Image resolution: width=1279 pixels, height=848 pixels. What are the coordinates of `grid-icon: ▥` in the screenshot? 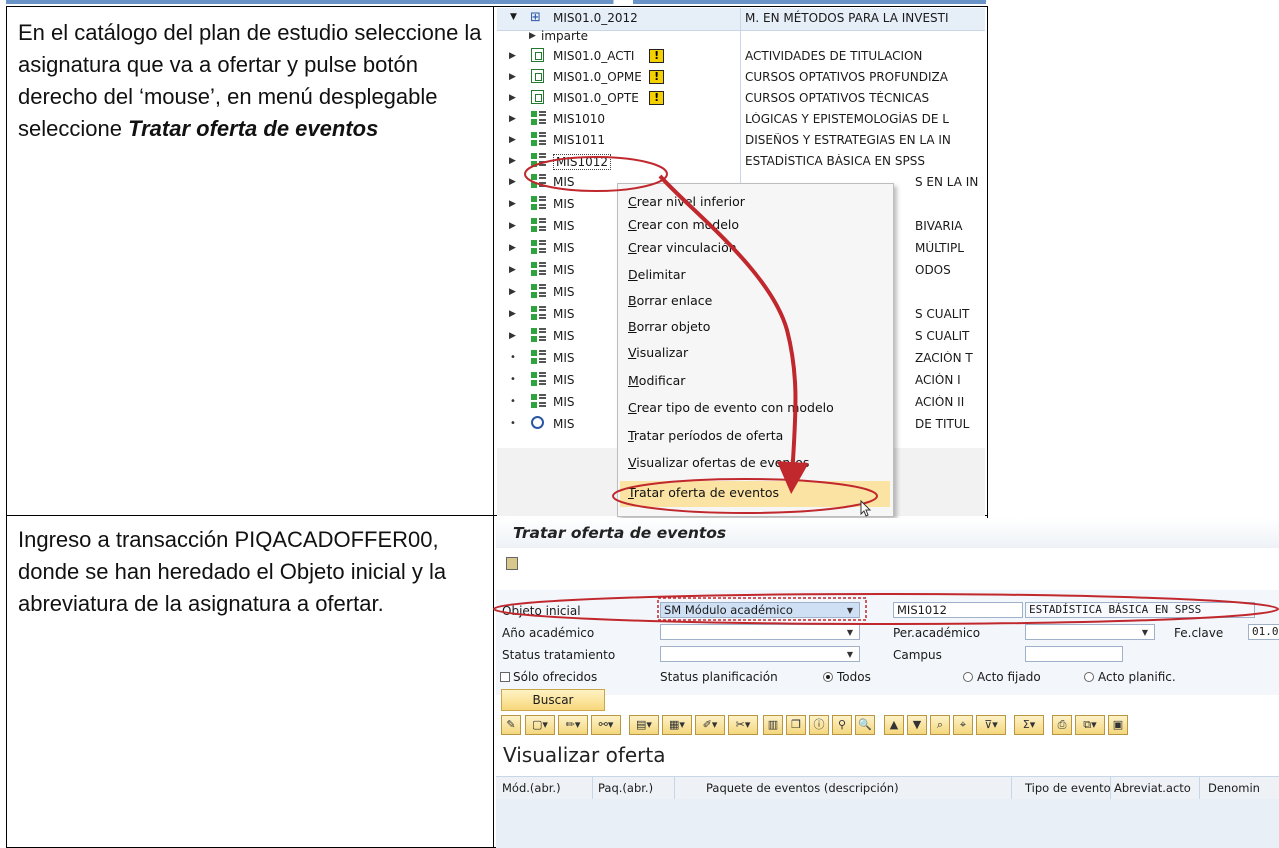 It's located at (773, 725).